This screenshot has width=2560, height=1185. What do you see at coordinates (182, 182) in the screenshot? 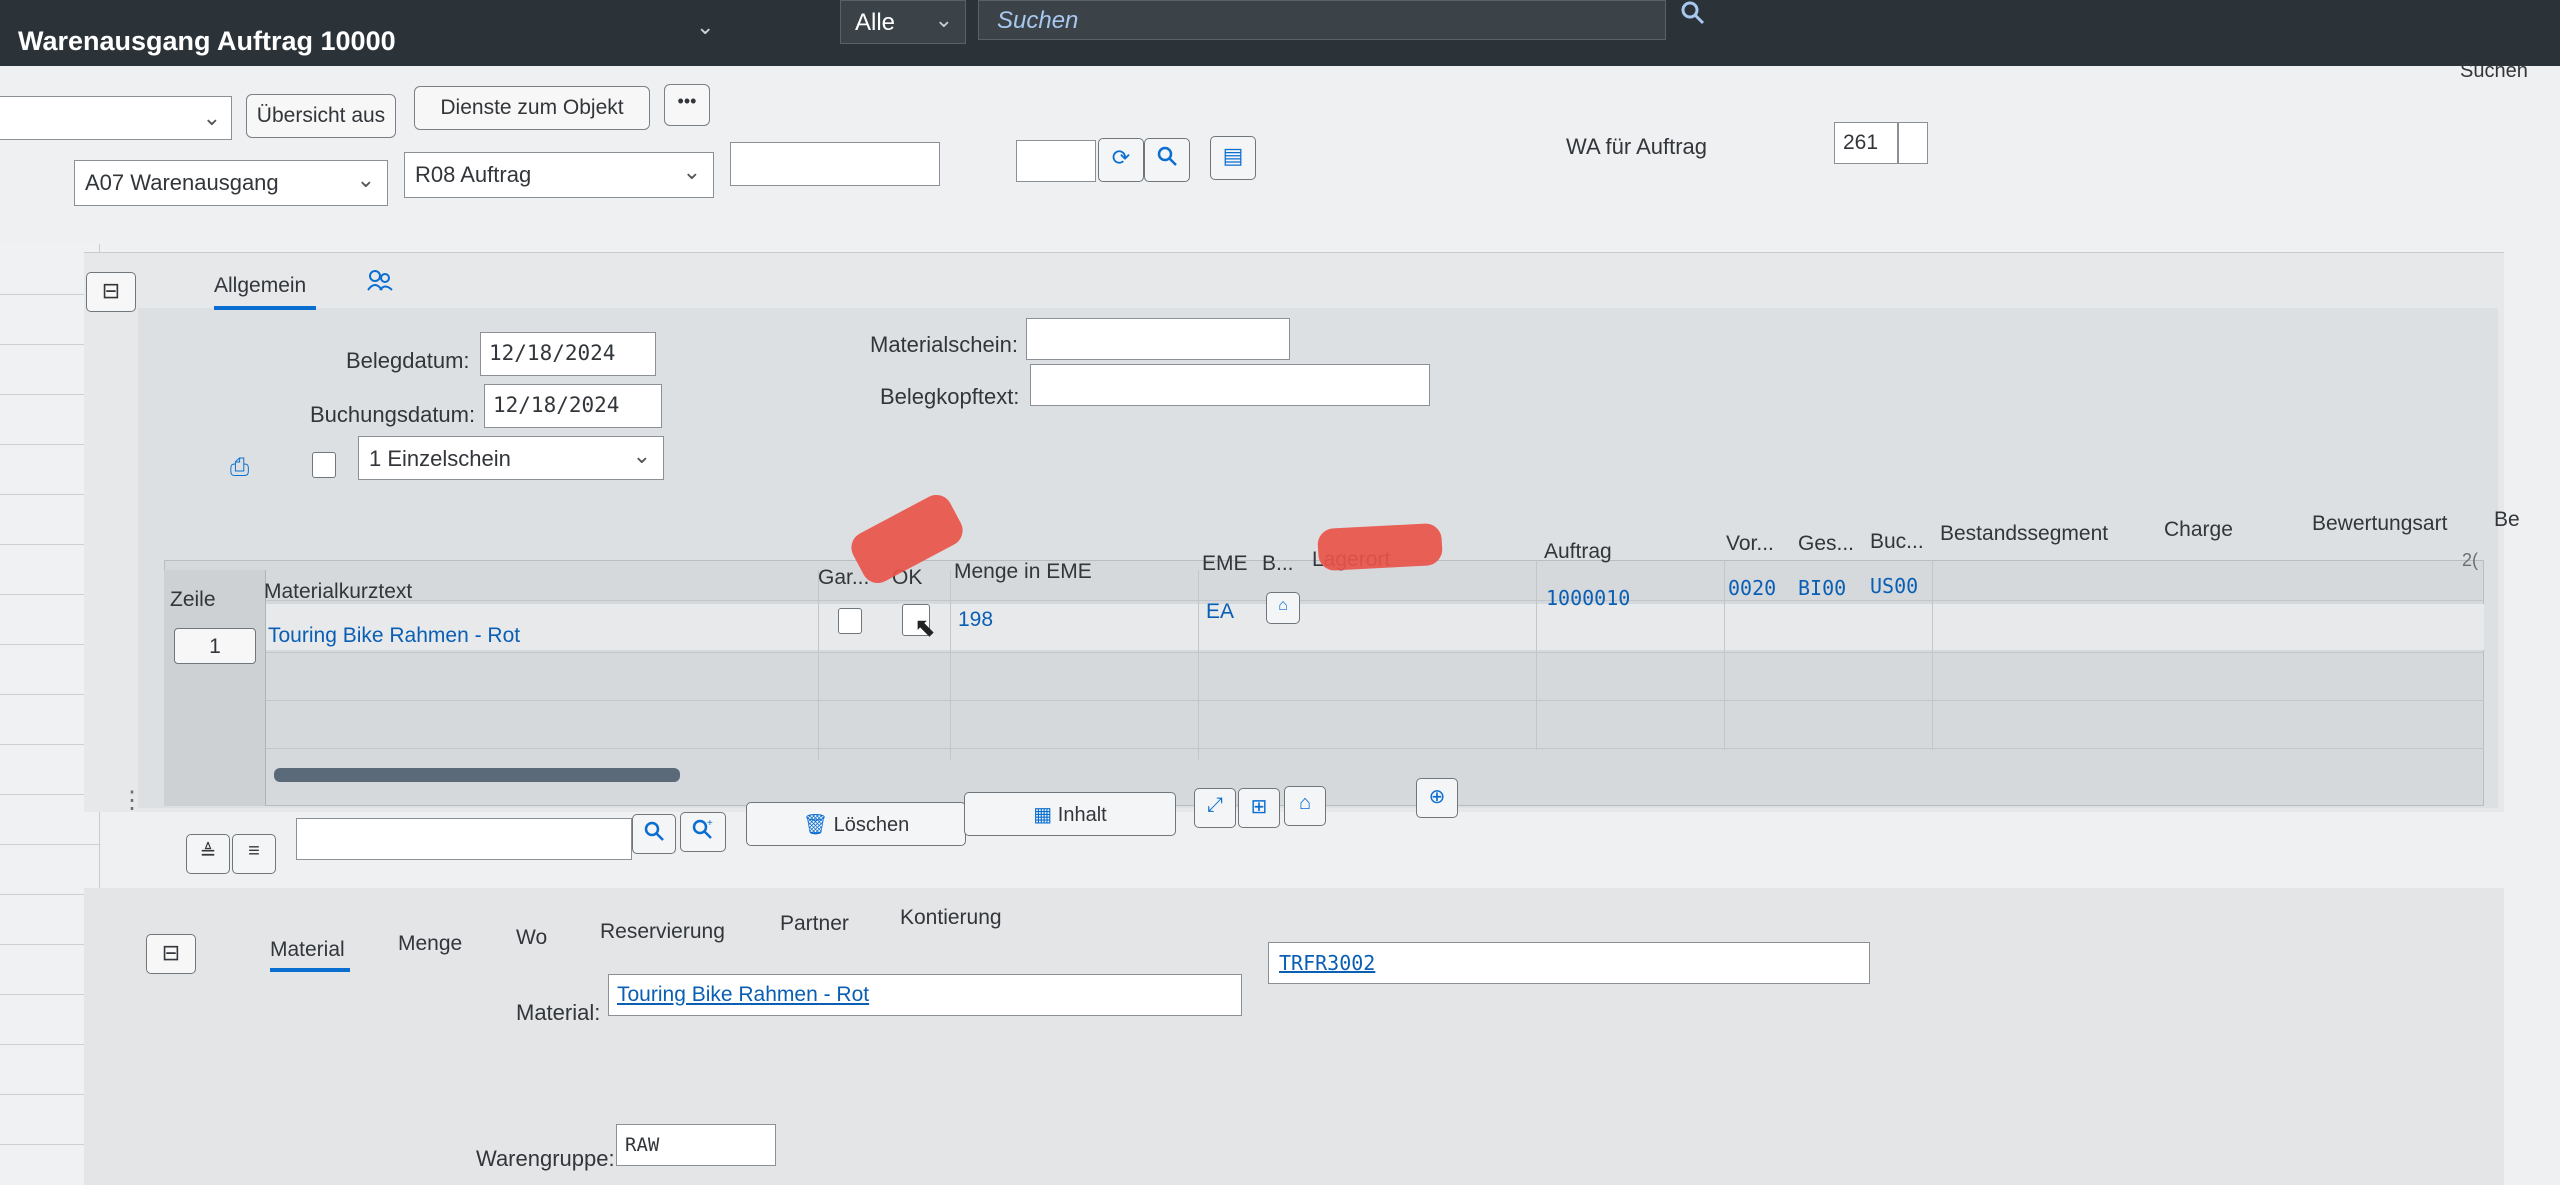
I see `transaction-value: A07 Warenausgang` at bounding box center [182, 182].